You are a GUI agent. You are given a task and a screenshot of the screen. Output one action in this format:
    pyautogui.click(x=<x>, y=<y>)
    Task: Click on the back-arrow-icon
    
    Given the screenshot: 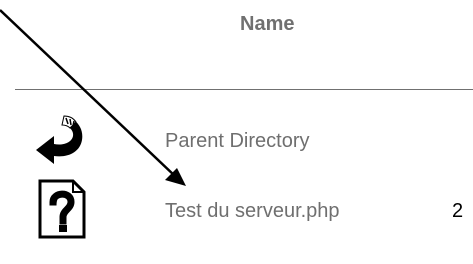 What is the action you would take?
    pyautogui.click(x=59, y=139)
    